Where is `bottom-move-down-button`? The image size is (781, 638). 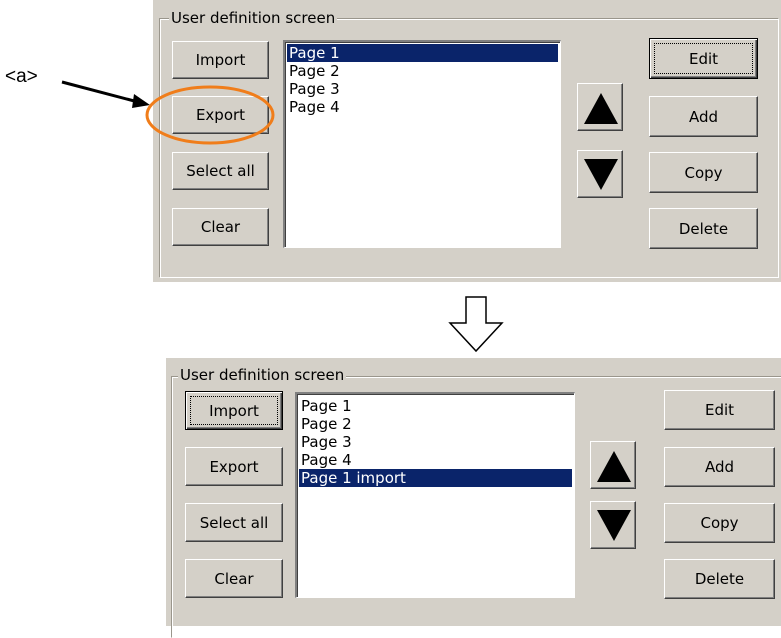 bottom-move-down-button is located at coordinates (613, 525).